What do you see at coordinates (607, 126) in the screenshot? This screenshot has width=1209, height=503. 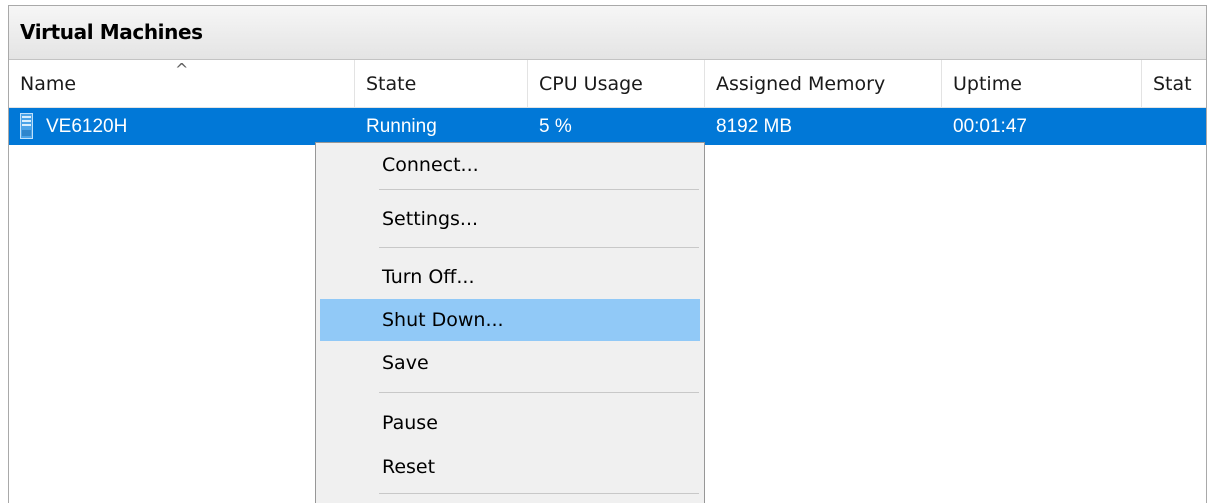 I see `table-row: VE6120H Running 5 % 8192 MB 00:01:47` at bounding box center [607, 126].